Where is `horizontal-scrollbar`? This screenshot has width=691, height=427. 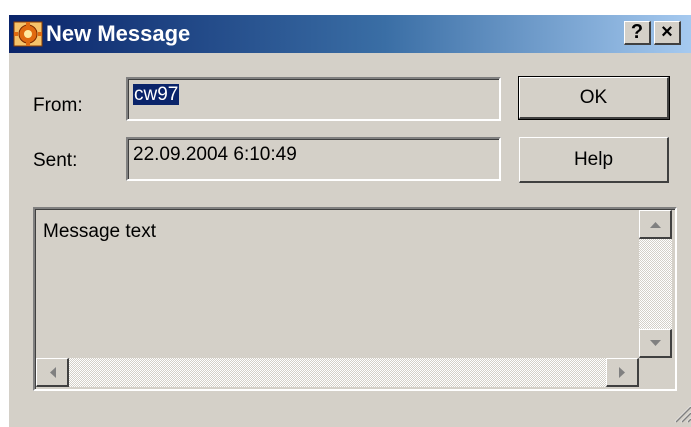
horizontal-scrollbar is located at coordinates (337, 372).